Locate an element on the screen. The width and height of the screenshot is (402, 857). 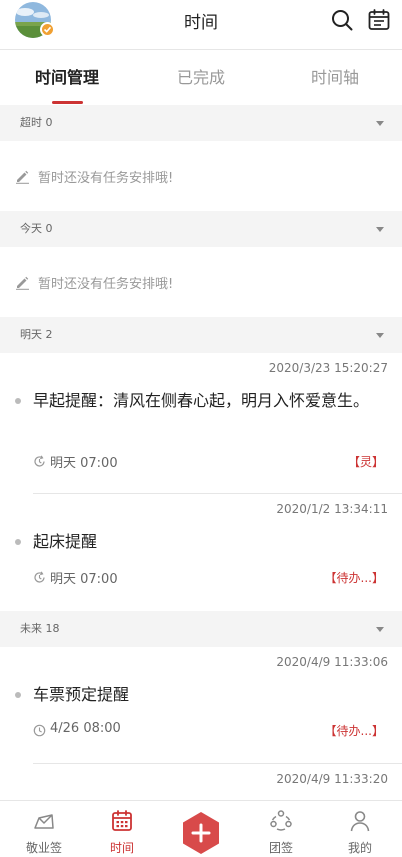
group-header-future: 未来 18 is located at coordinates (201, 629).